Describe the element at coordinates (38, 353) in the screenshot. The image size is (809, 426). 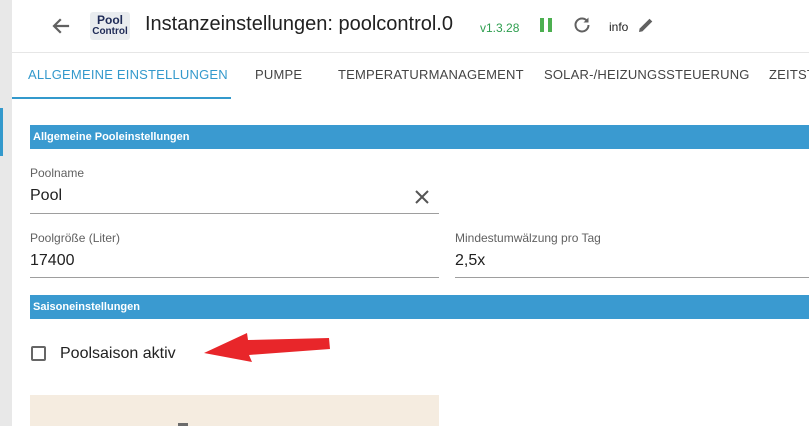
I see `pool-season-checkbox` at that location.